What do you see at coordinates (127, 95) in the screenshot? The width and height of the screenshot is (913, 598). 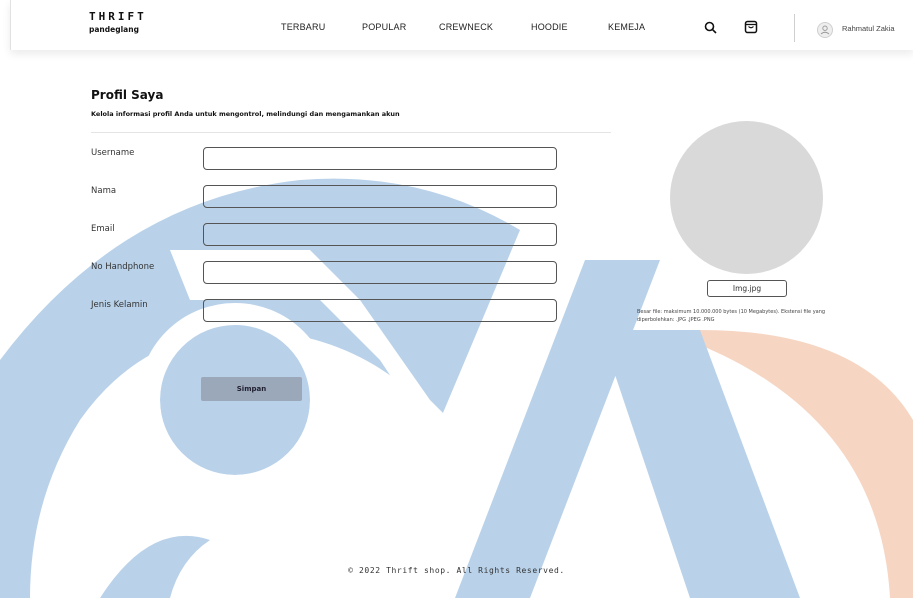 I see `page-title: Profil Saya` at bounding box center [127, 95].